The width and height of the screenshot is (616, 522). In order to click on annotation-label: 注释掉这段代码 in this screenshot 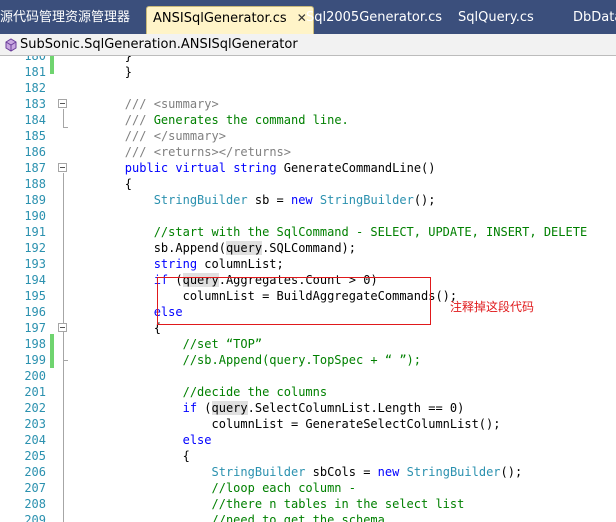, I will do `click(492, 307)`.